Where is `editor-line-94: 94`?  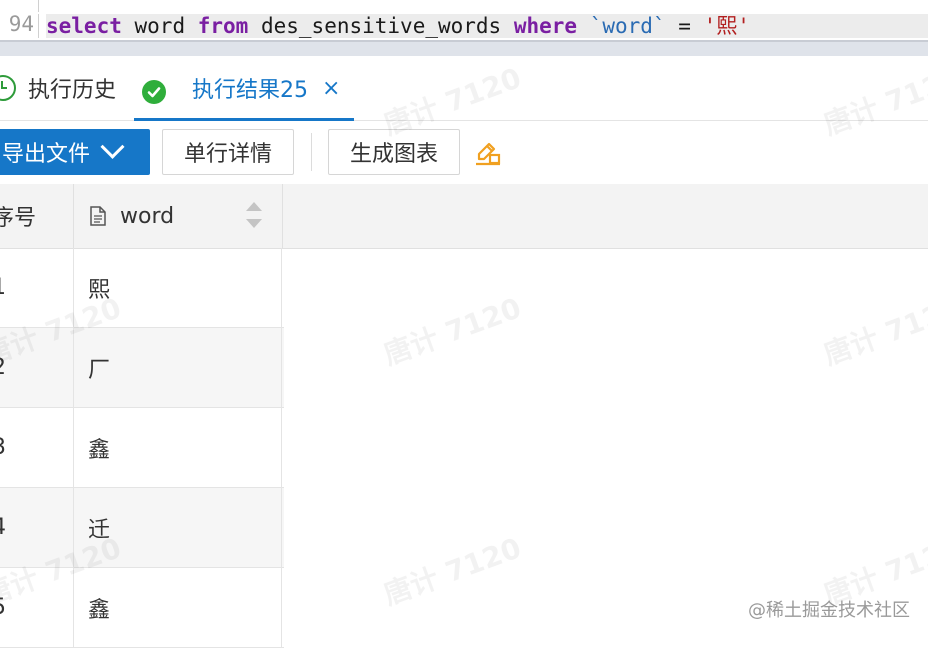
editor-line-94: 94 is located at coordinates (464, 18).